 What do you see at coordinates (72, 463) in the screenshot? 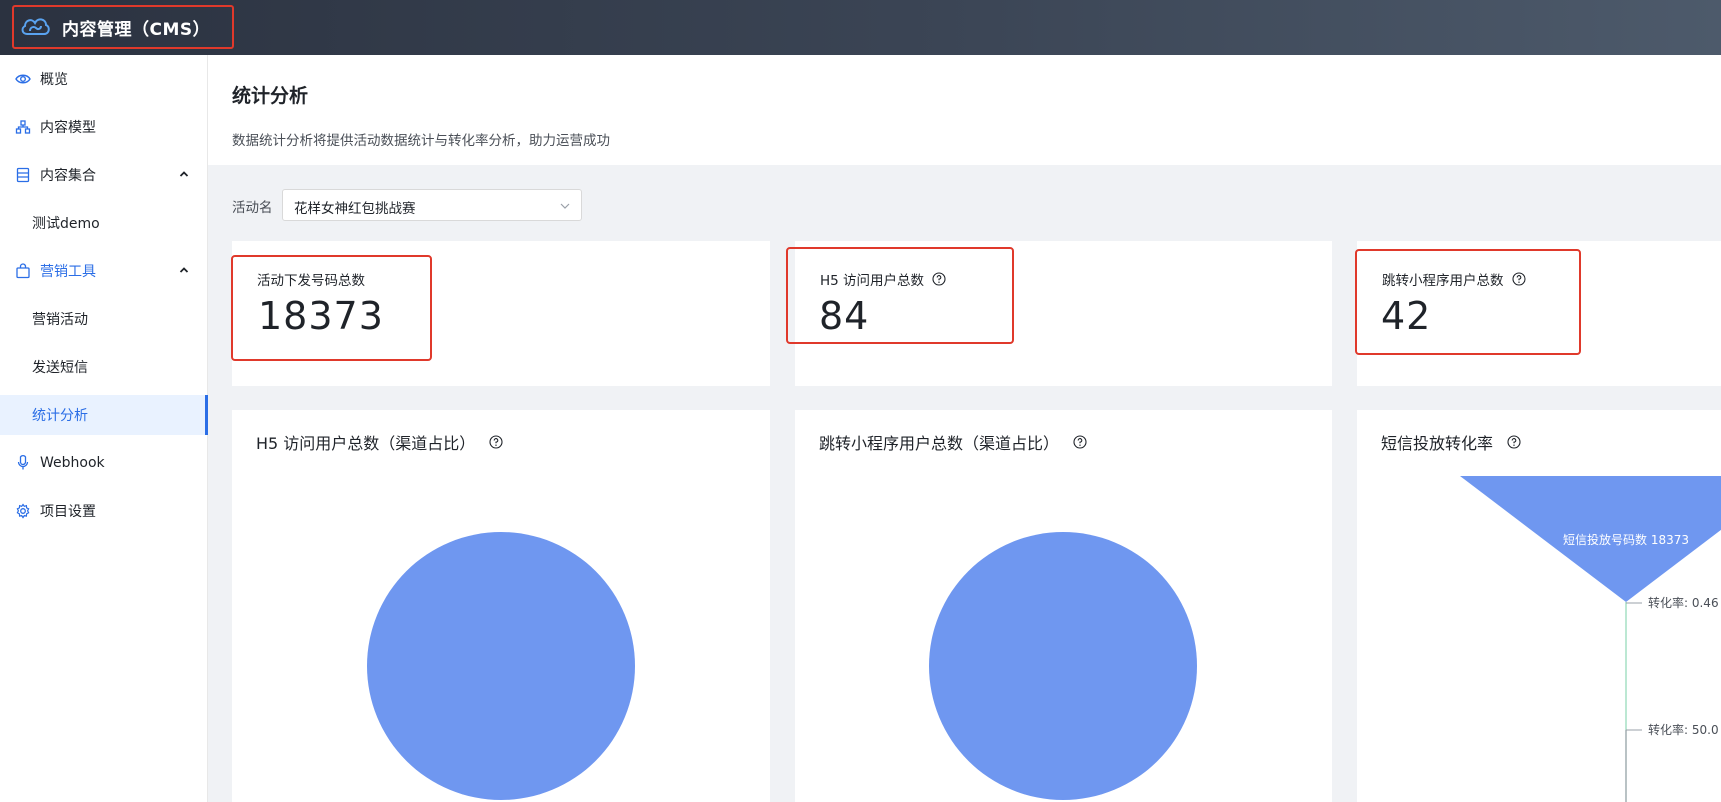
I see `sidebar-item-label: Webhook` at bounding box center [72, 463].